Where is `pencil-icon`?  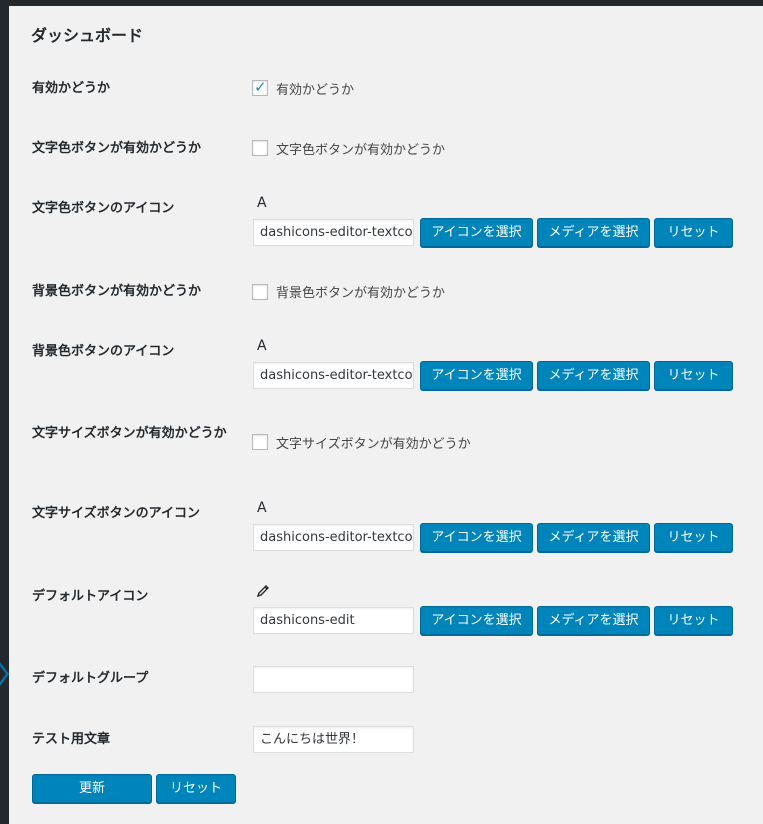
pencil-icon is located at coordinates (262, 591).